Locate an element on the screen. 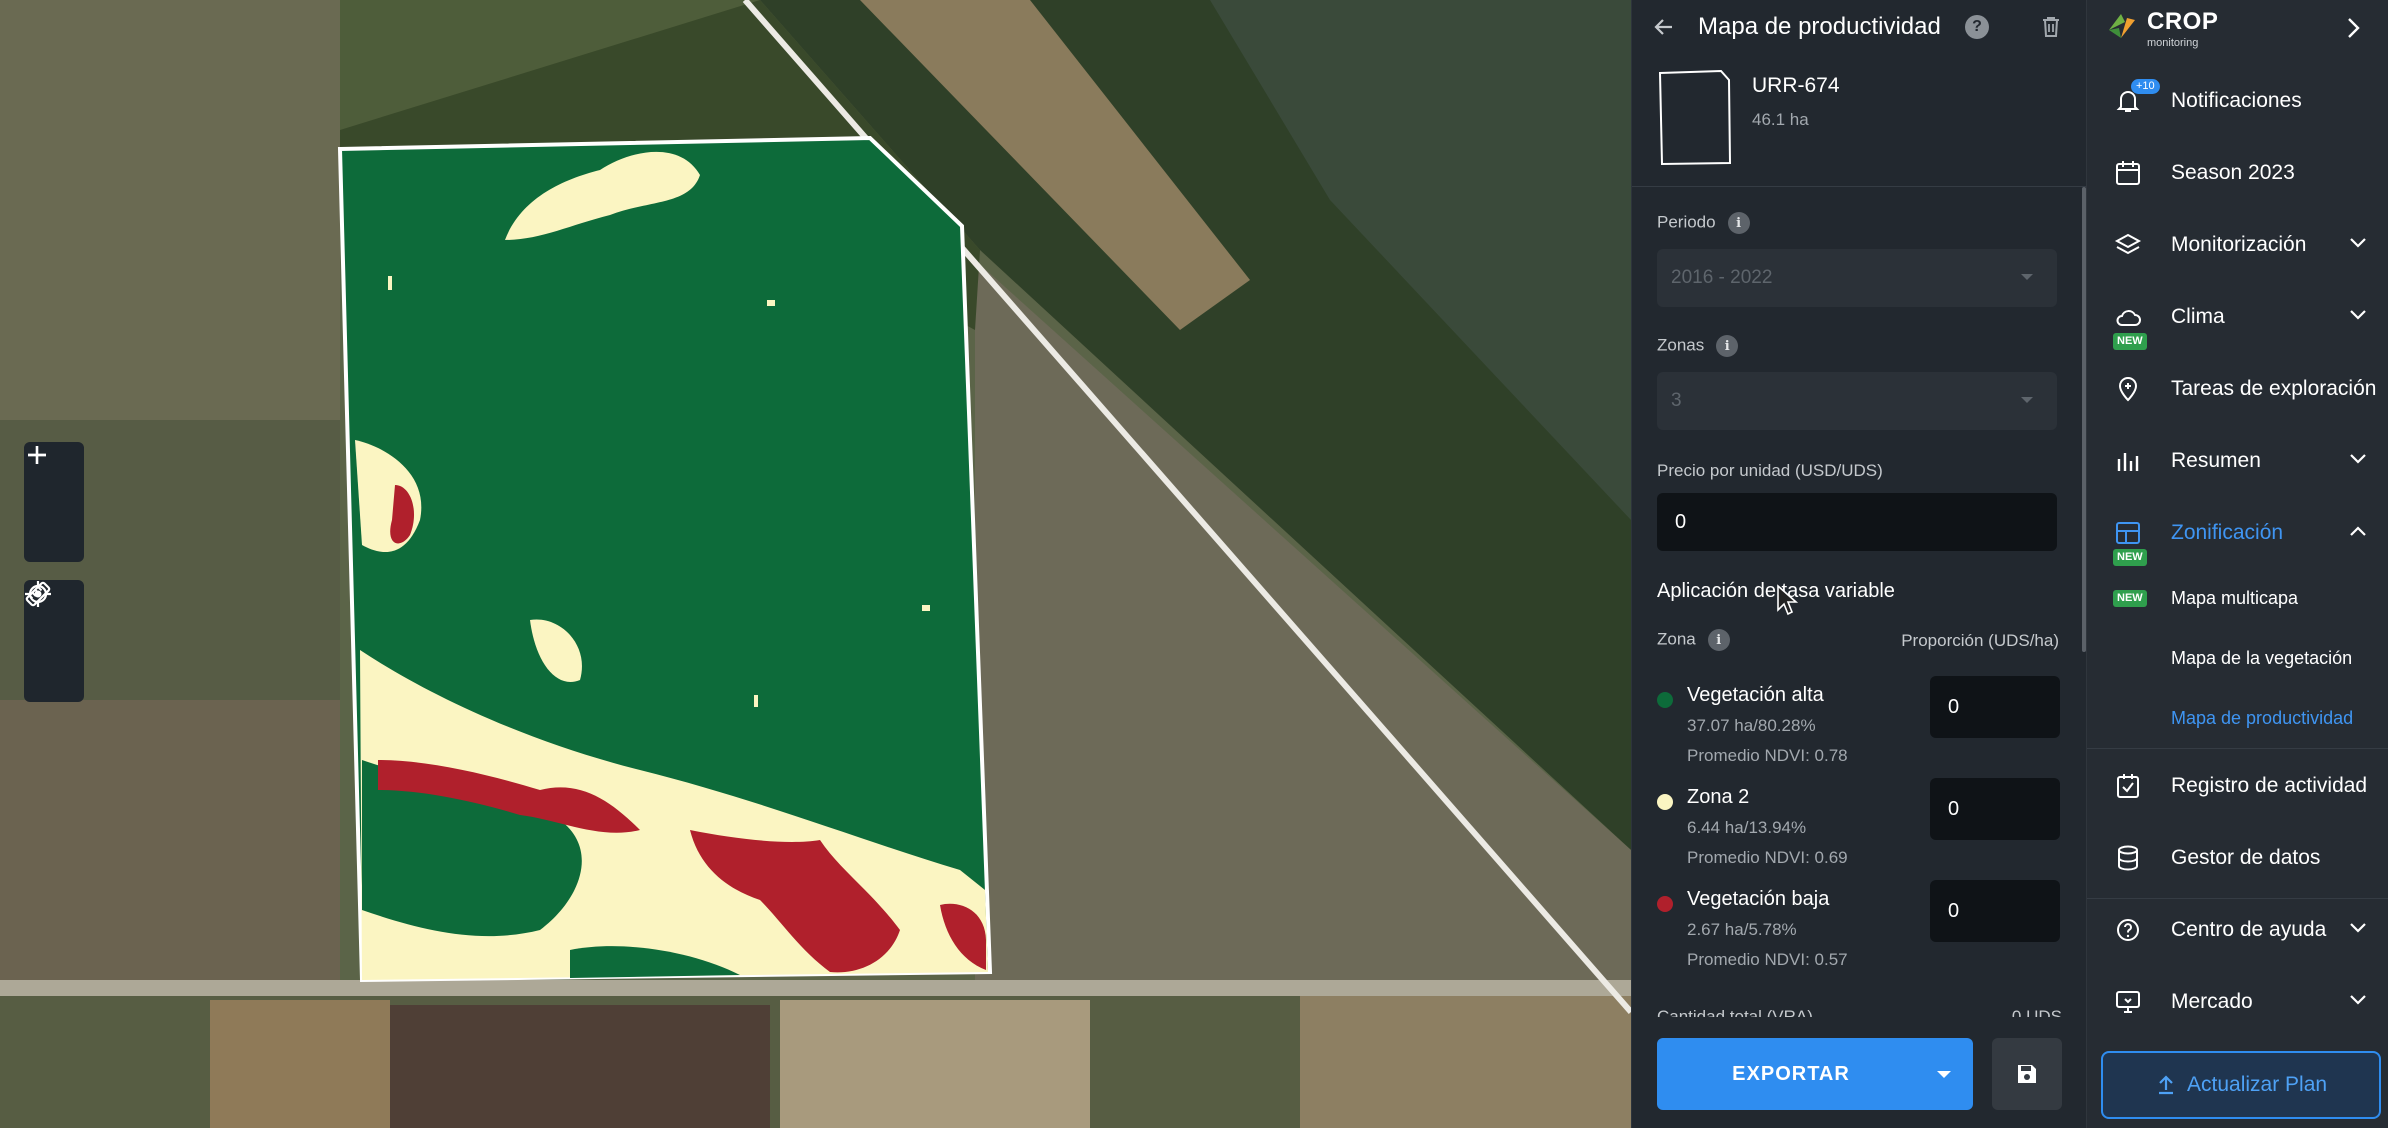  sub-productivity-map: Mapa de productividad is located at coordinates (2262, 718).